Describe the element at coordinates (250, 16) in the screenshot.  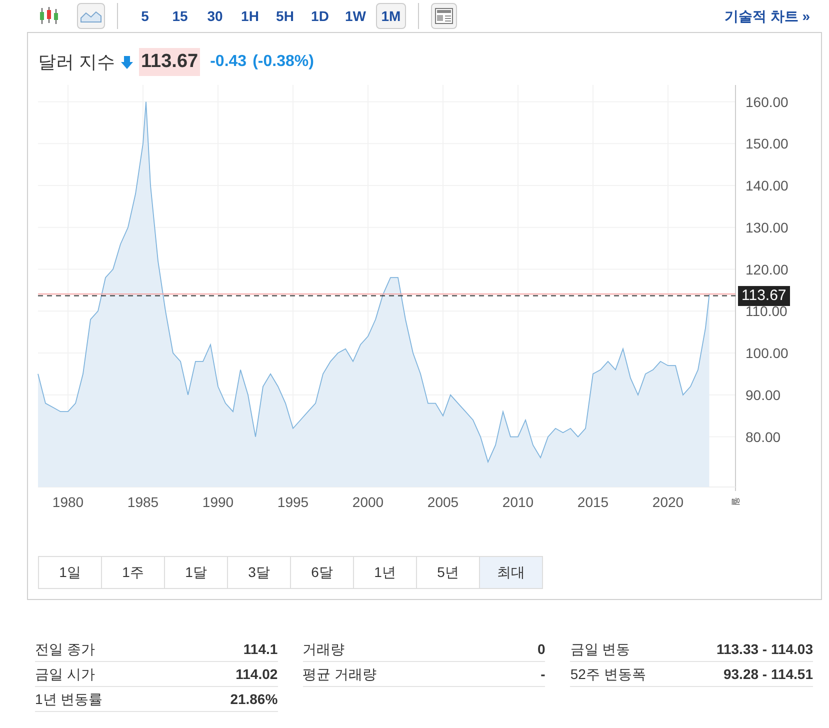
I see `interval-button: 1H` at that location.